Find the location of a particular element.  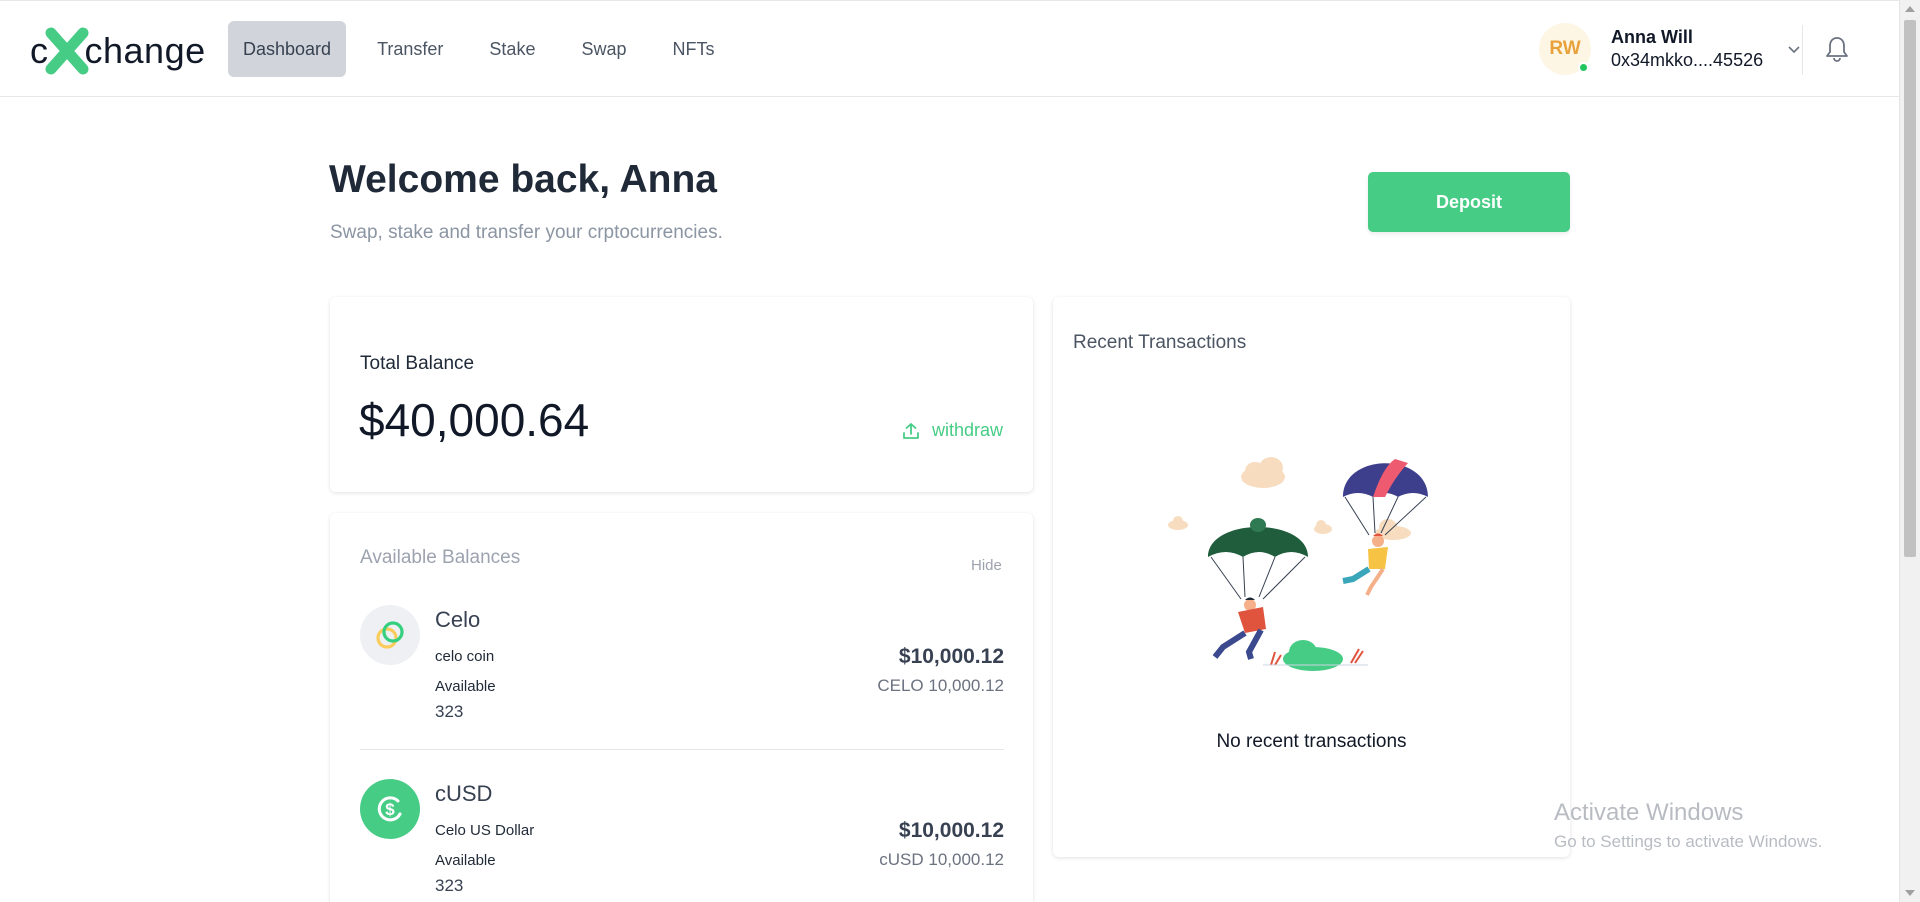

asset-subtitle: celo coin is located at coordinates (465, 656).